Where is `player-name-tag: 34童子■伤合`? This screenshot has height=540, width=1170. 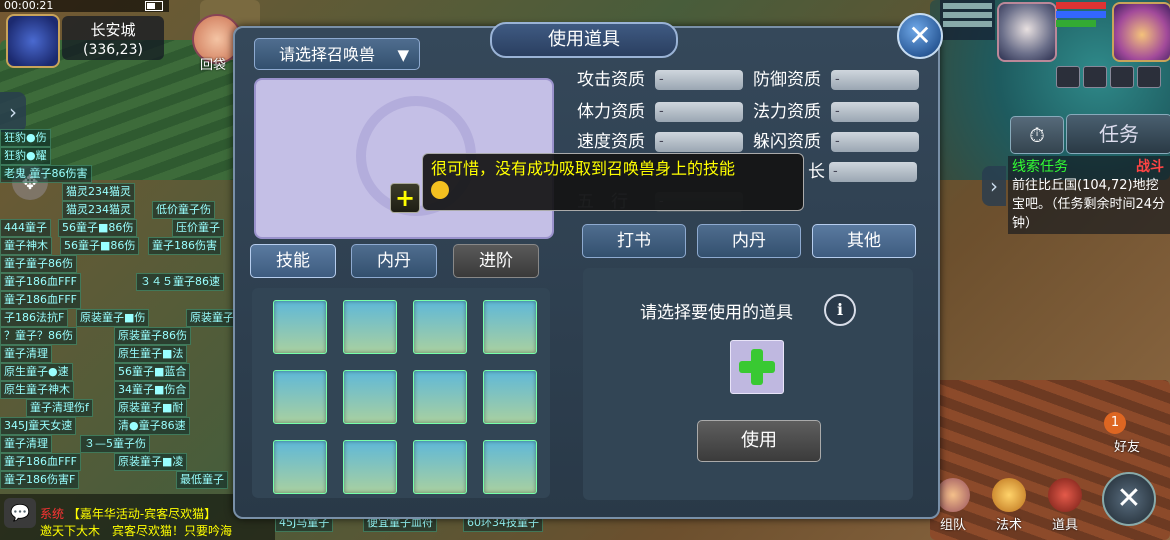 player-name-tag: 34童子■伤合 is located at coordinates (152, 390).